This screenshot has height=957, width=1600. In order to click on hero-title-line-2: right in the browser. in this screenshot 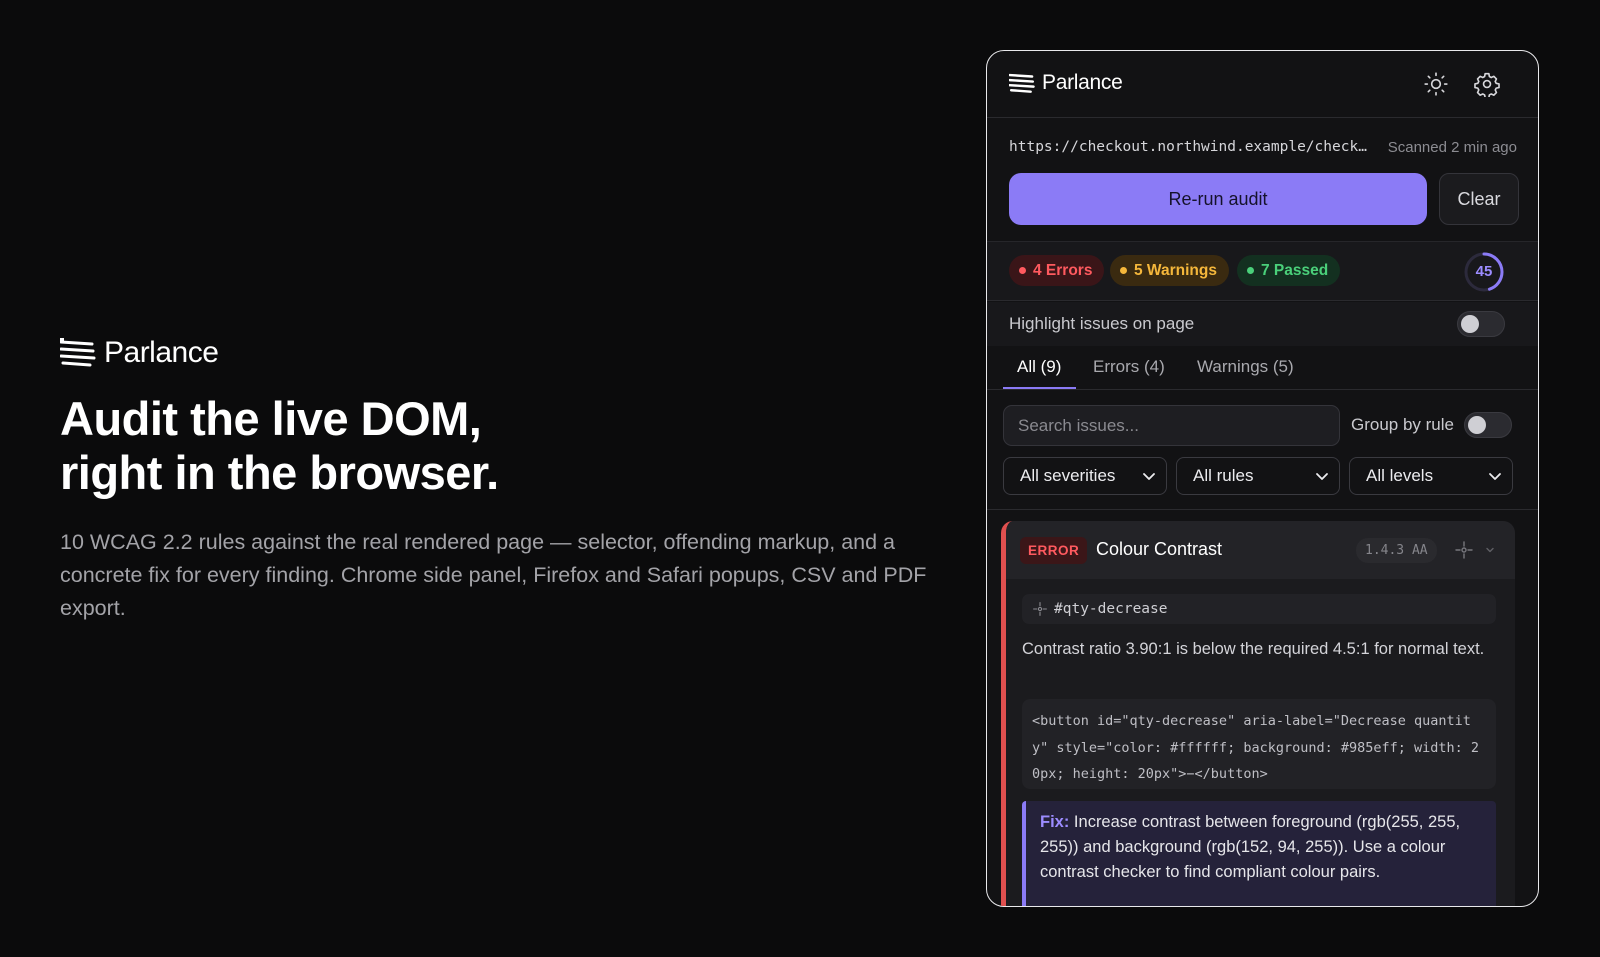, I will do `click(279, 472)`.